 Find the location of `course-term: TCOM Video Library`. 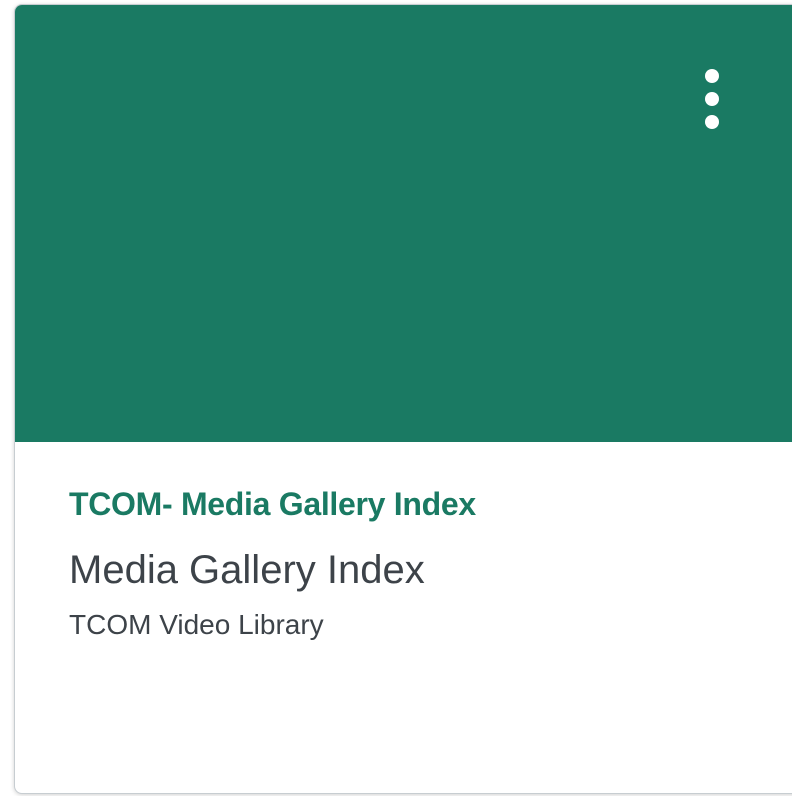

course-term: TCOM Video Library is located at coordinates (196, 624).